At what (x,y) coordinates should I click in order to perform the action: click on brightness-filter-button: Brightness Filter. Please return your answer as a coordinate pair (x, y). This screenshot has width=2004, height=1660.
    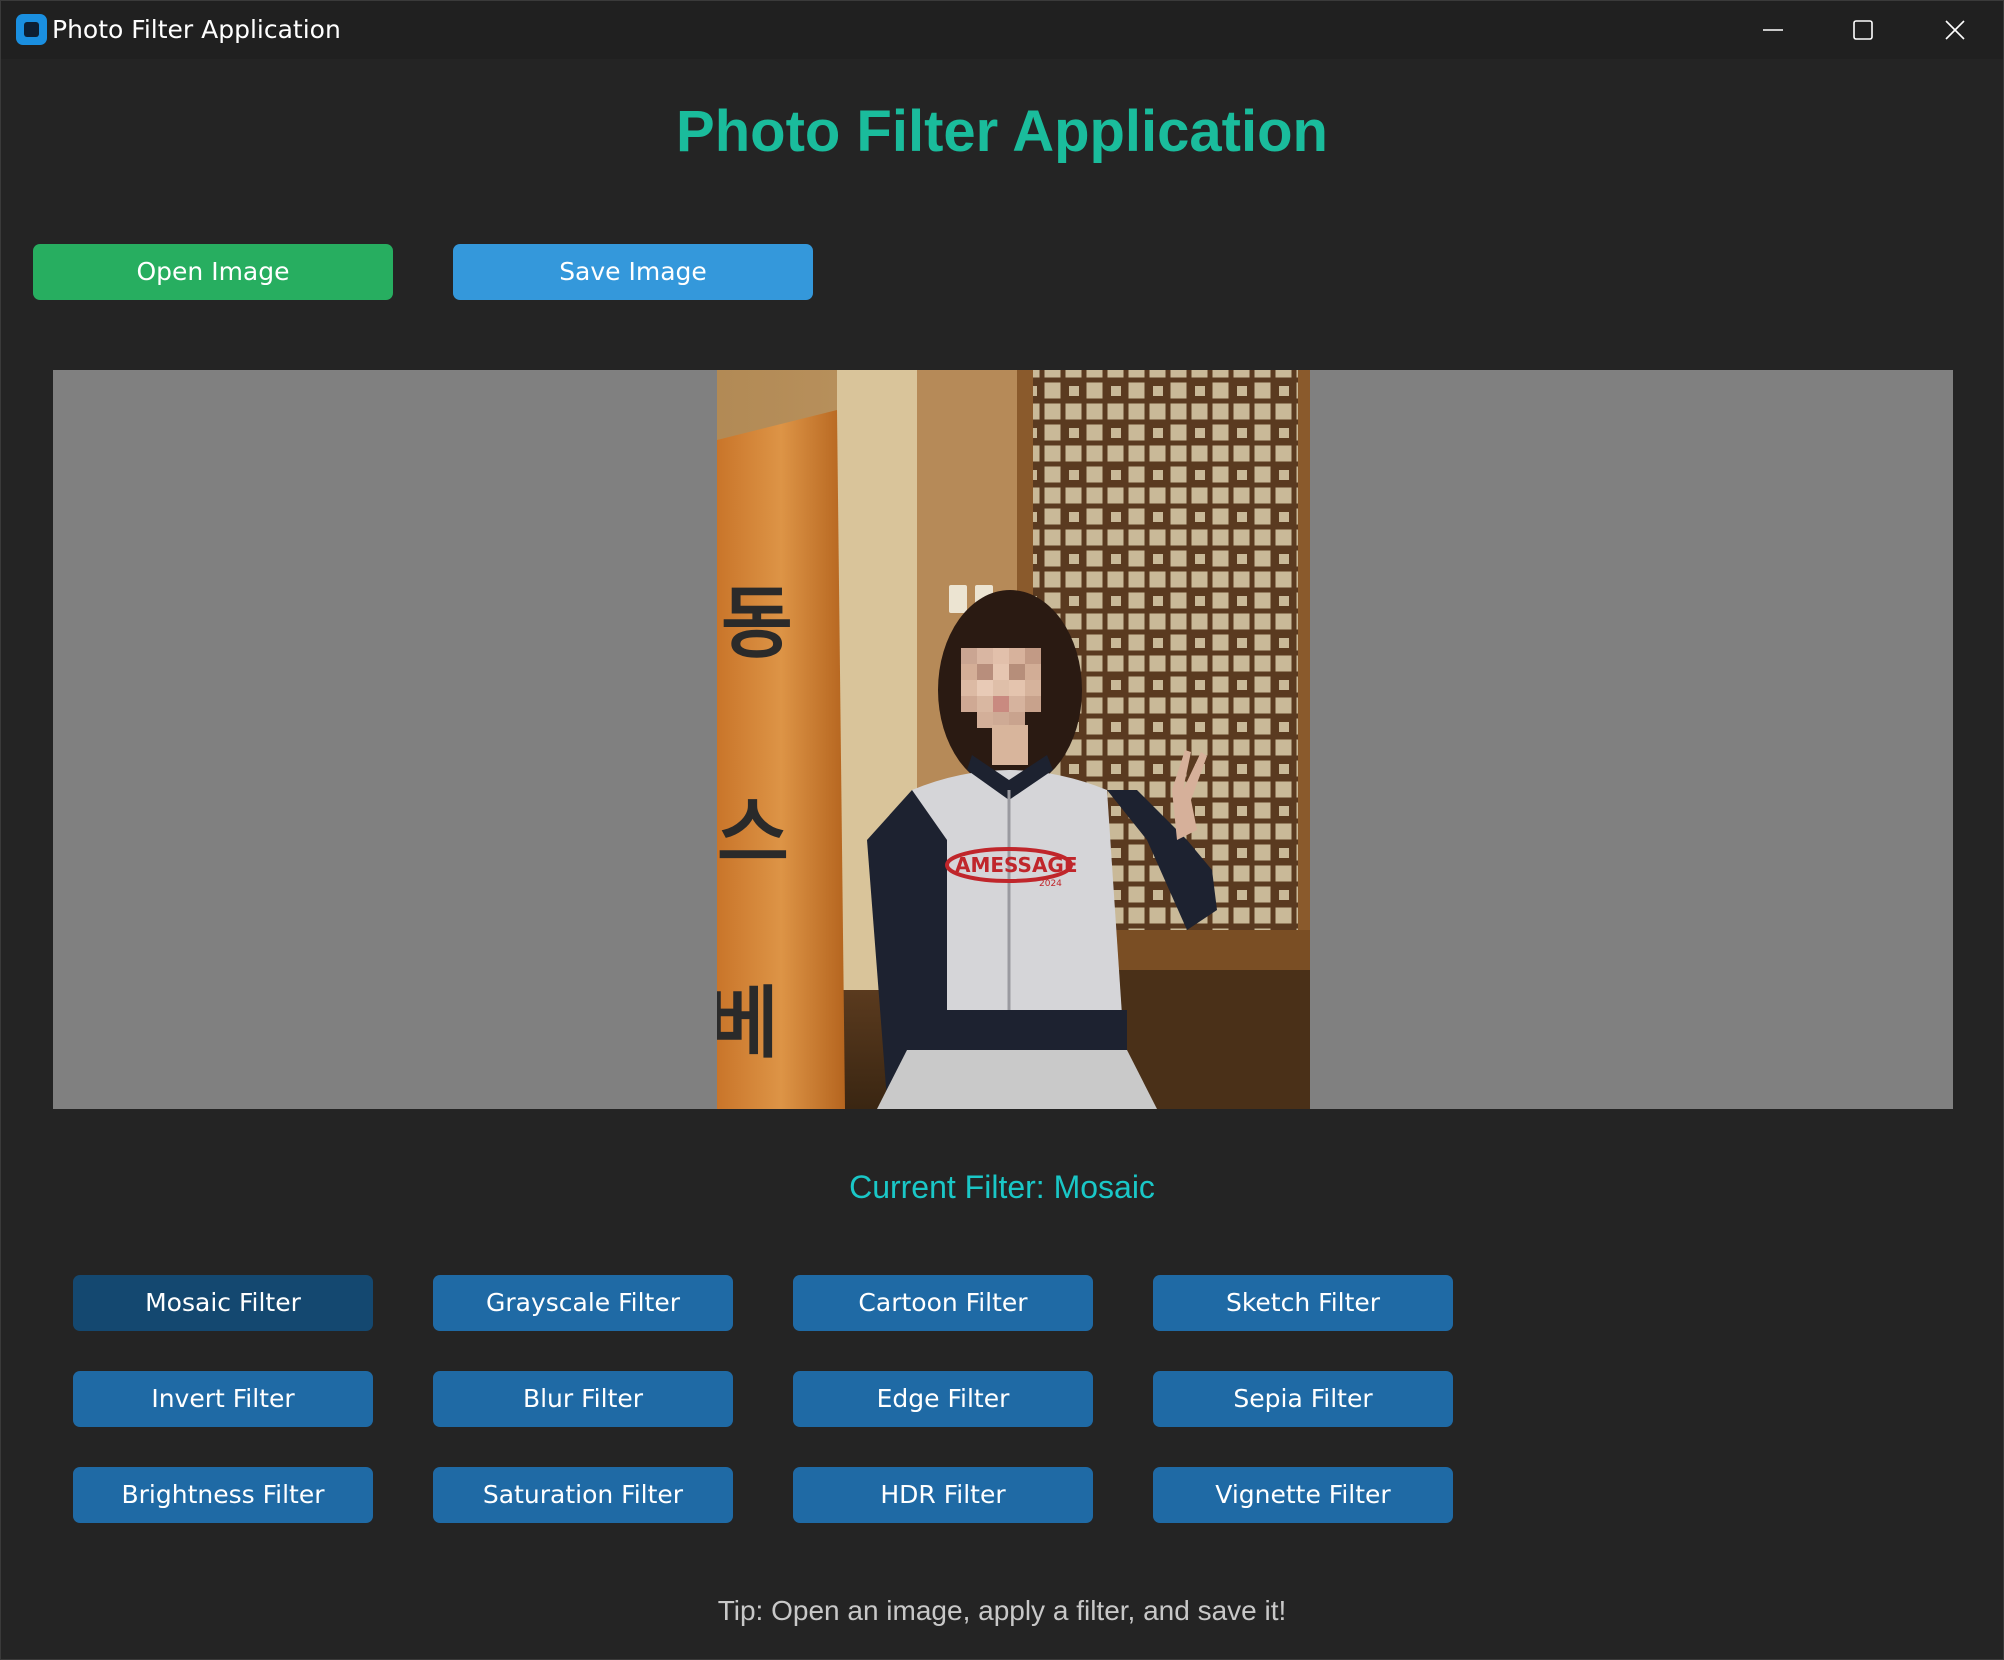
    Looking at the image, I should click on (223, 1495).